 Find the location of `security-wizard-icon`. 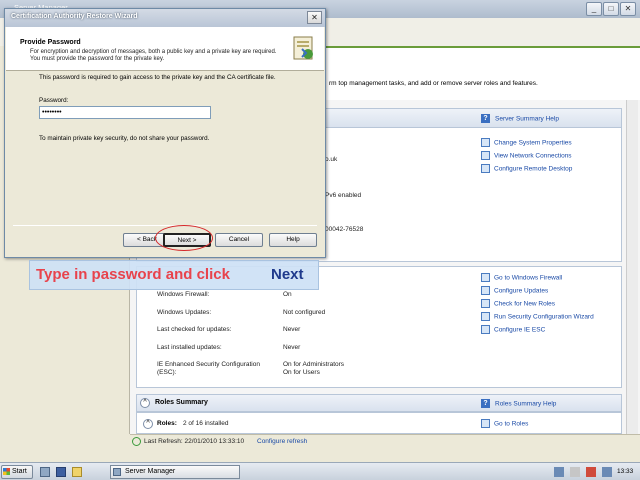

security-wizard-icon is located at coordinates (485, 316).